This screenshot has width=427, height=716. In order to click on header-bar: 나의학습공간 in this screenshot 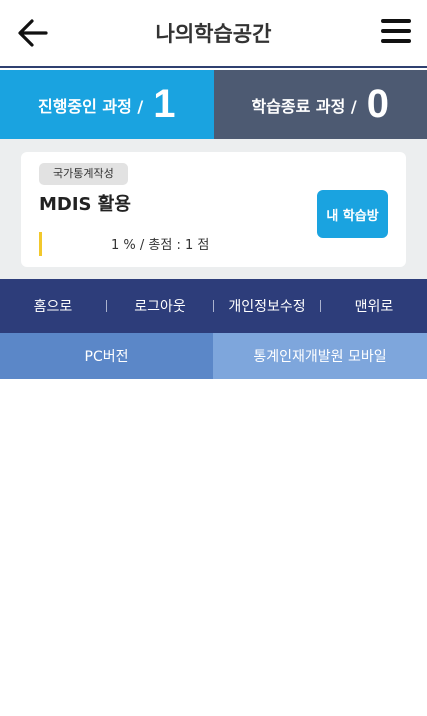, I will do `click(213, 34)`.